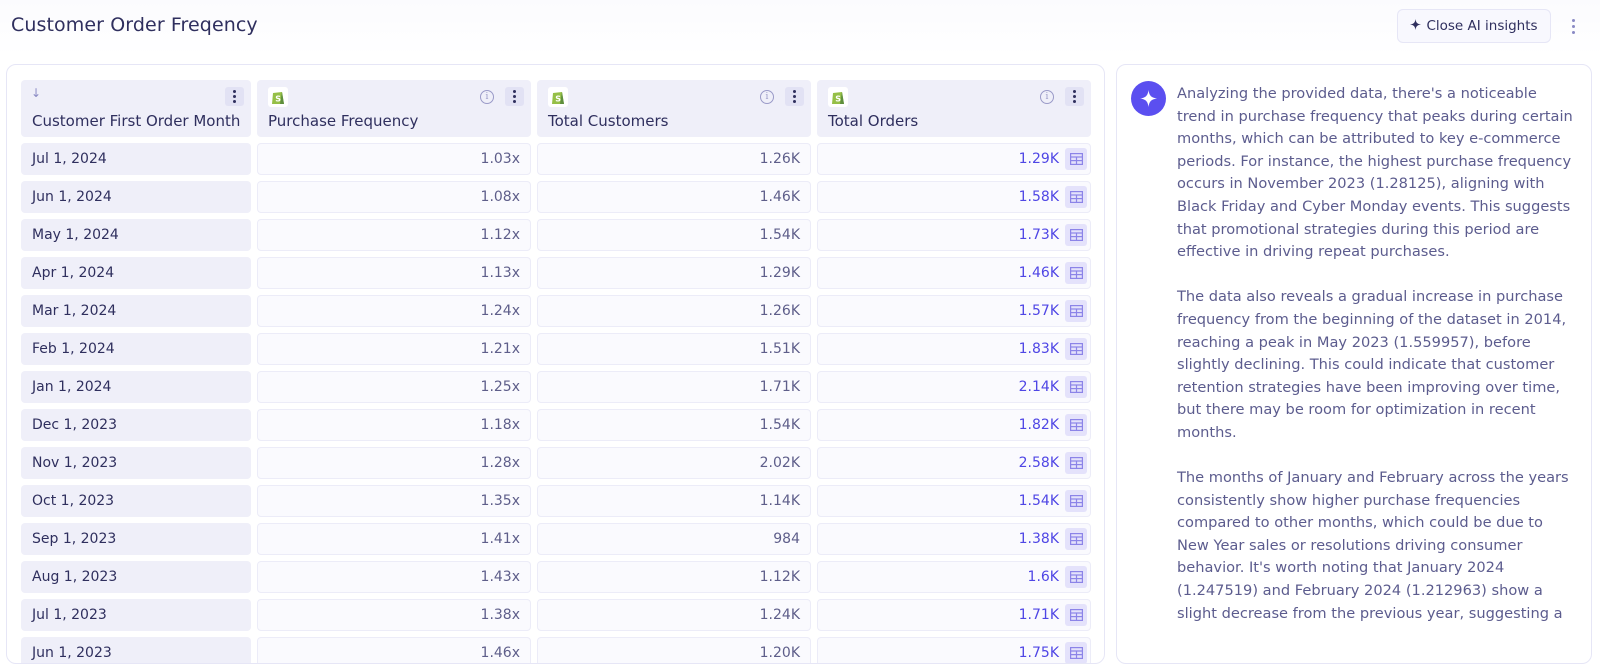  Describe the element at coordinates (394, 463) in the screenshot. I see `cell-purchase-frequency: 1.28x` at that location.